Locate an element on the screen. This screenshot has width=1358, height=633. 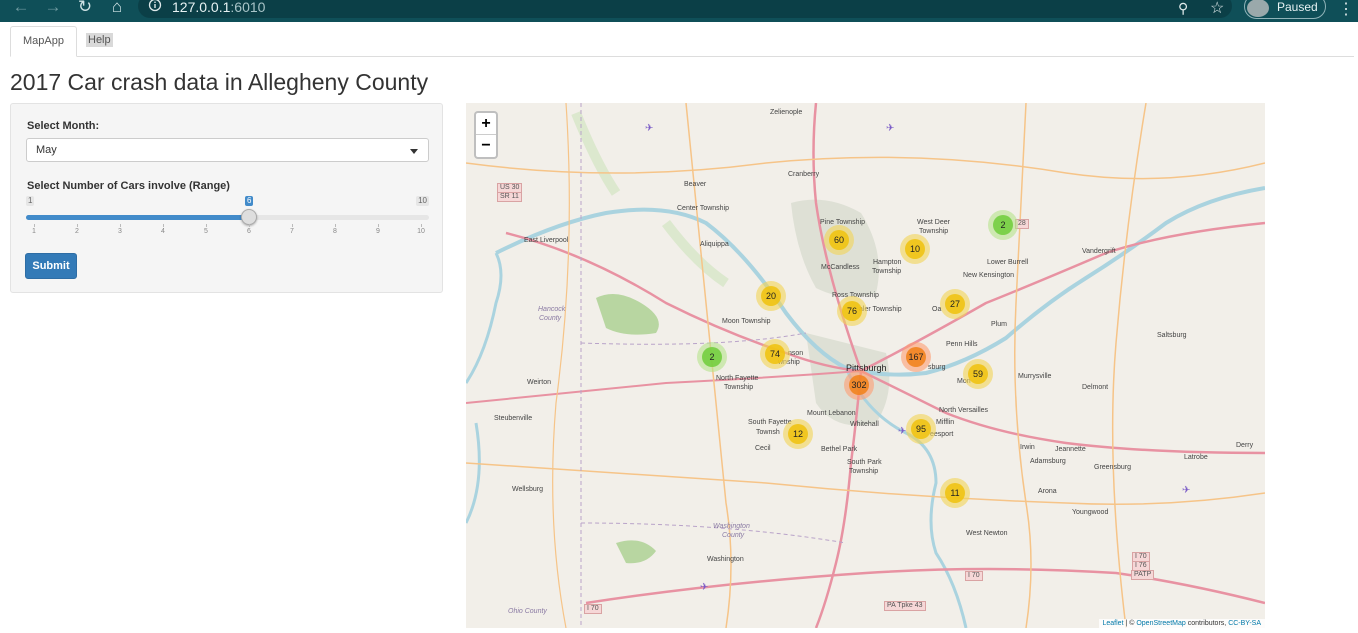
place-label: South Park is located at coordinates (864, 462).